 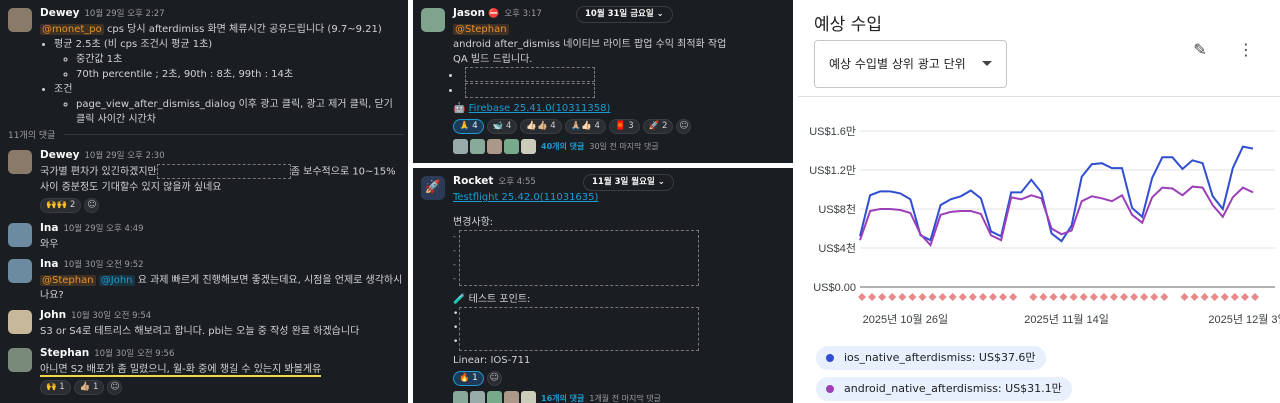 I want to click on legend-label: android_native_afterdismiss: US$31.1만, so click(x=953, y=388).